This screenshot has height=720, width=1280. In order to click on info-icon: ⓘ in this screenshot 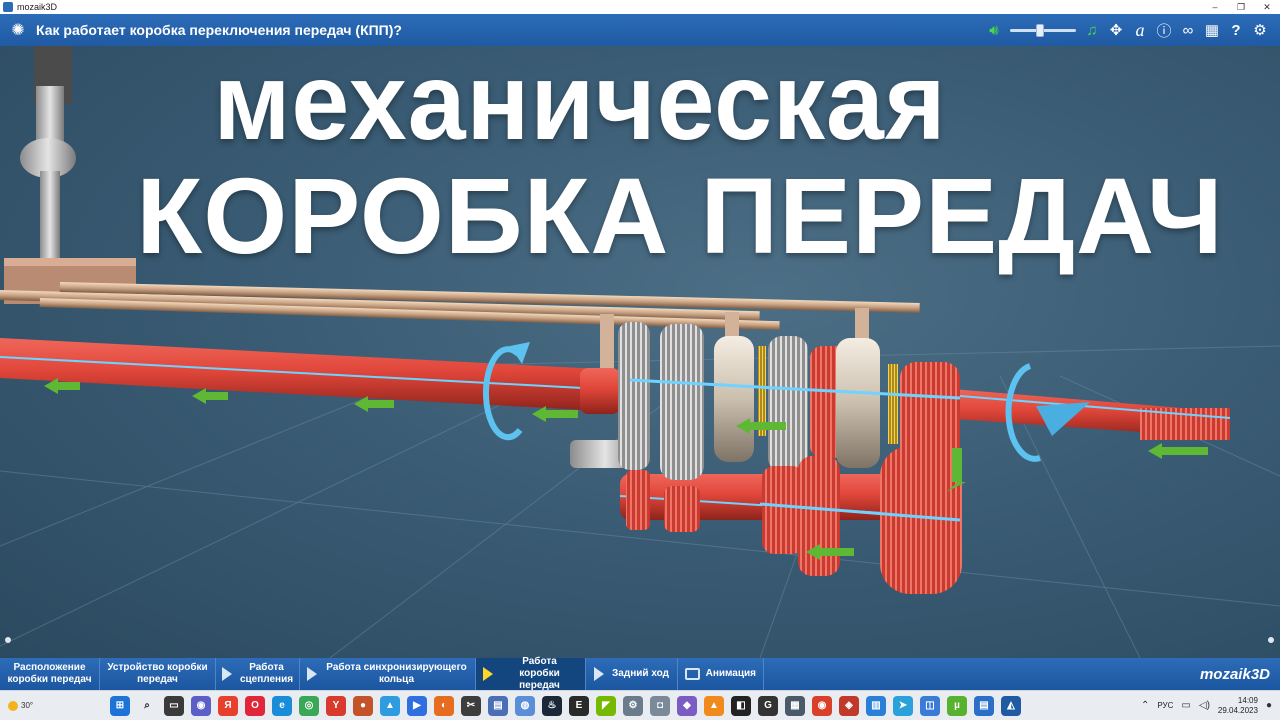, I will do `click(1164, 30)`.